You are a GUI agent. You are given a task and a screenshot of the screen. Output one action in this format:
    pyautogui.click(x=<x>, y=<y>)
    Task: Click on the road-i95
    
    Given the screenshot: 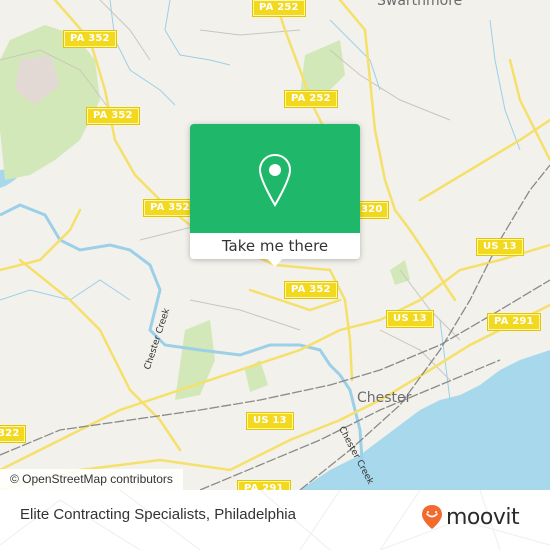 What is the action you would take?
    pyautogui.click(x=425, y=255)
    